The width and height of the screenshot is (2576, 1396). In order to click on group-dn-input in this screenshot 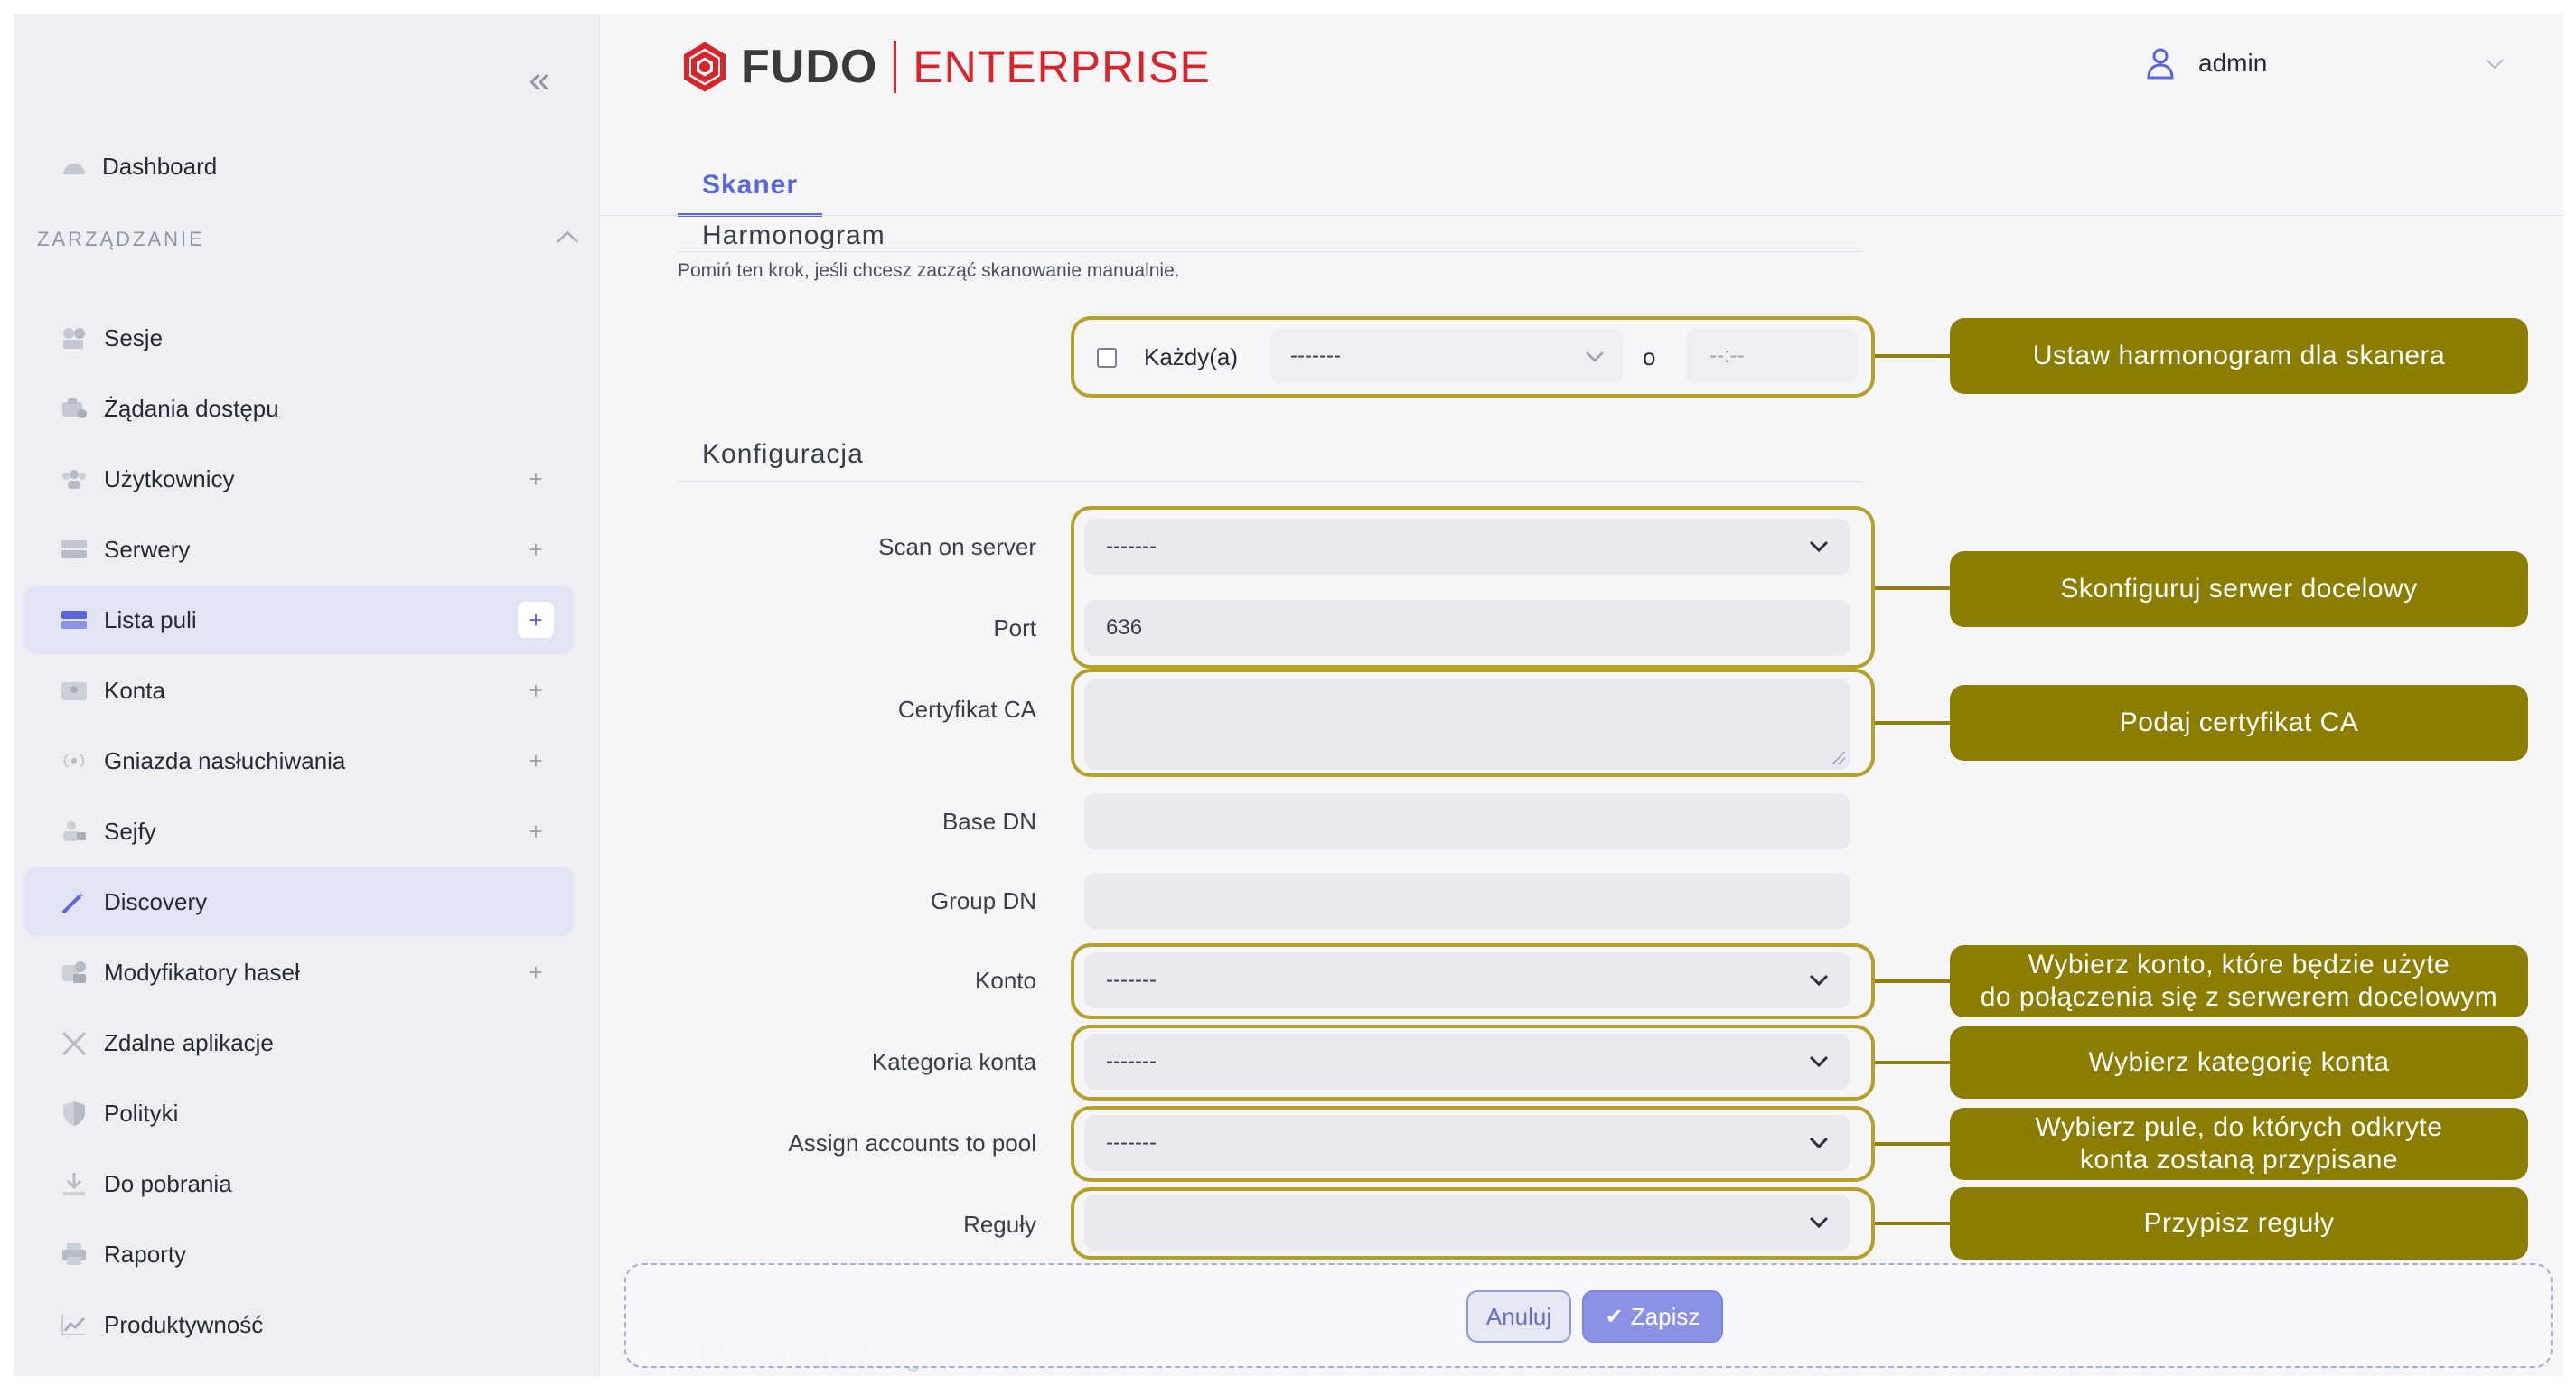, I will do `click(1467, 901)`.